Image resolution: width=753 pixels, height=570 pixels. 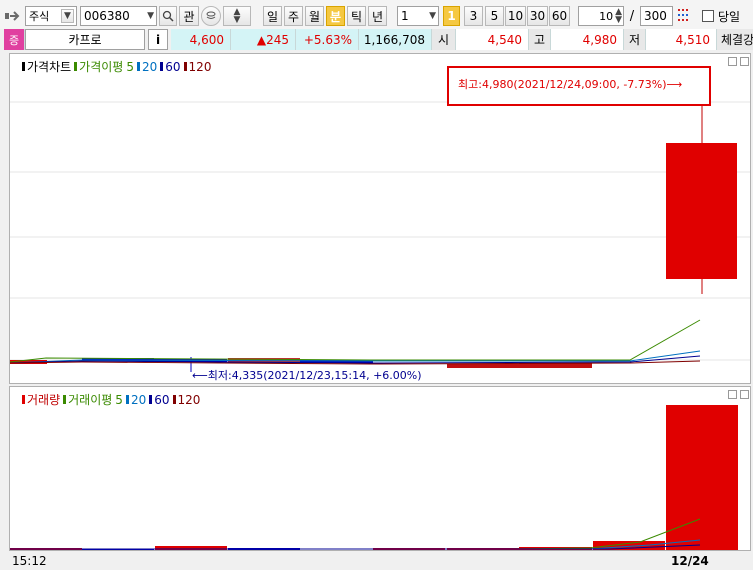 What do you see at coordinates (13, 16) in the screenshot?
I see `link-icon` at bounding box center [13, 16].